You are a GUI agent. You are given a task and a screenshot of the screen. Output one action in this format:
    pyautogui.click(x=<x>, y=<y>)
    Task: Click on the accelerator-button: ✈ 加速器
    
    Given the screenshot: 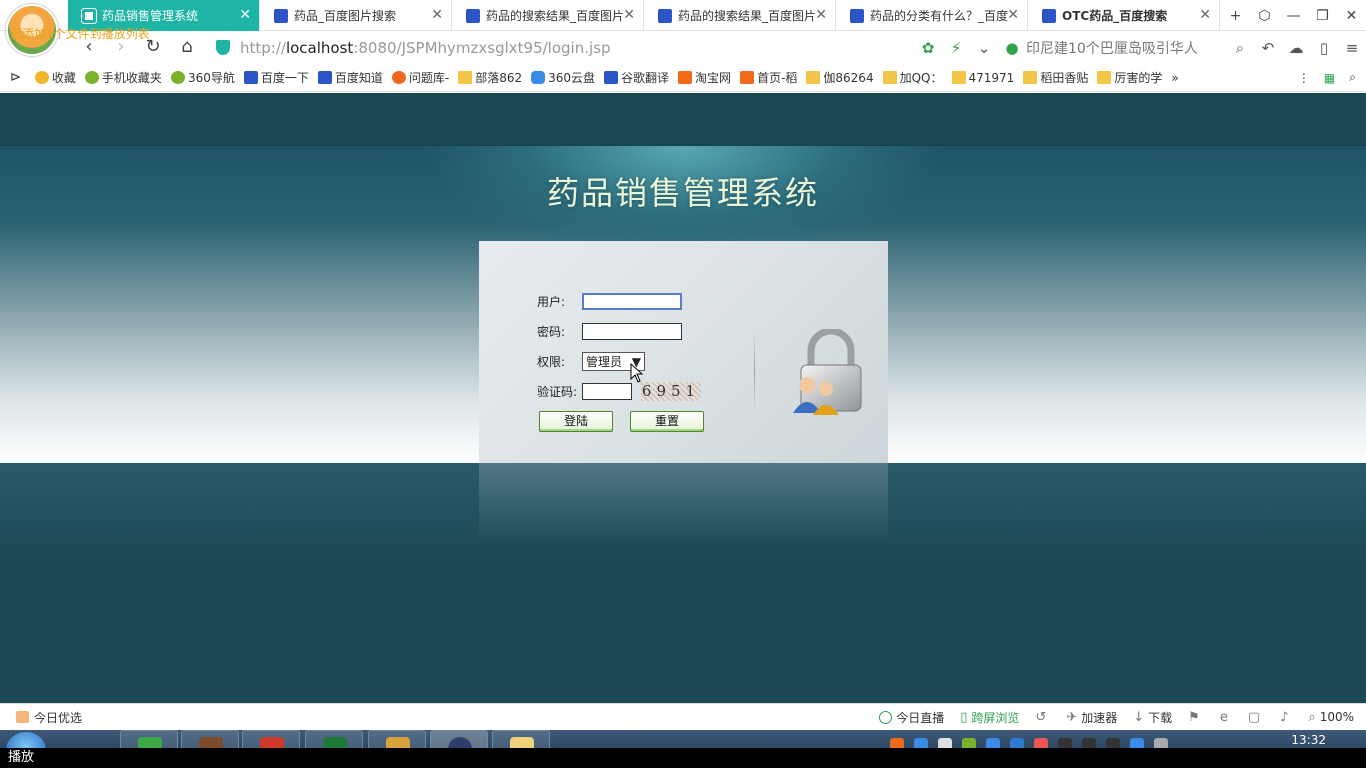 What is the action you would take?
    pyautogui.click(x=1091, y=717)
    